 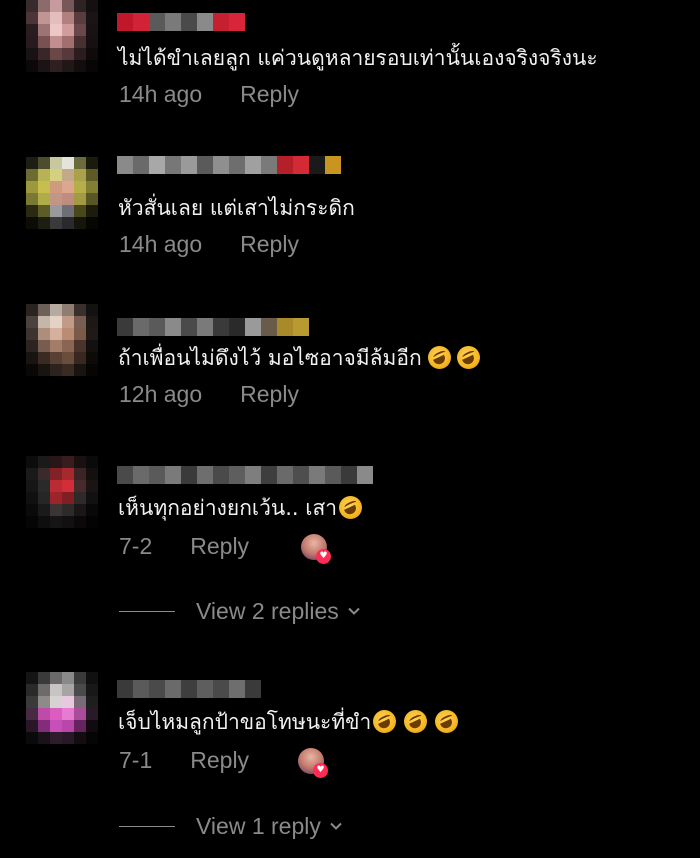 What do you see at coordinates (288, 722) in the screenshot?
I see `comment-text: เจ็บไหมลูกป้าขอโทษนะที่ขำ` at bounding box center [288, 722].